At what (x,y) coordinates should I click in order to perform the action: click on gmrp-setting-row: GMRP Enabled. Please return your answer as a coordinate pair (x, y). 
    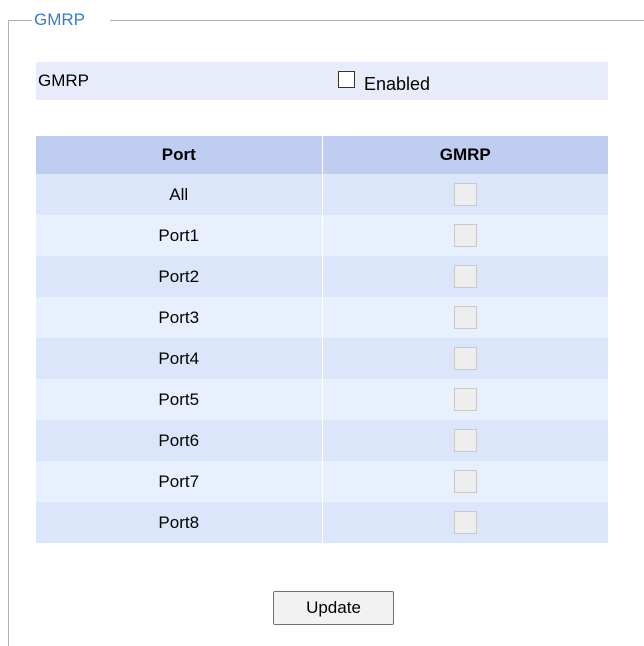
    Looking at the image, I should click on (322, 81).